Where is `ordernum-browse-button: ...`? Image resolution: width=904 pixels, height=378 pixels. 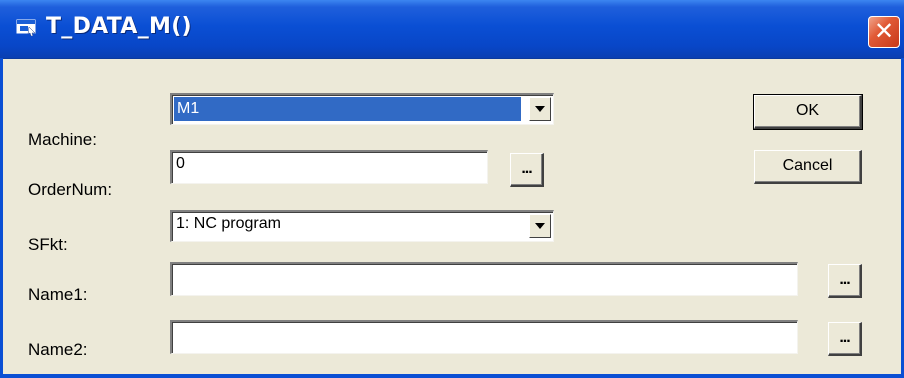
ordernum-browse-button: ... is located at coordinates (527, 170).